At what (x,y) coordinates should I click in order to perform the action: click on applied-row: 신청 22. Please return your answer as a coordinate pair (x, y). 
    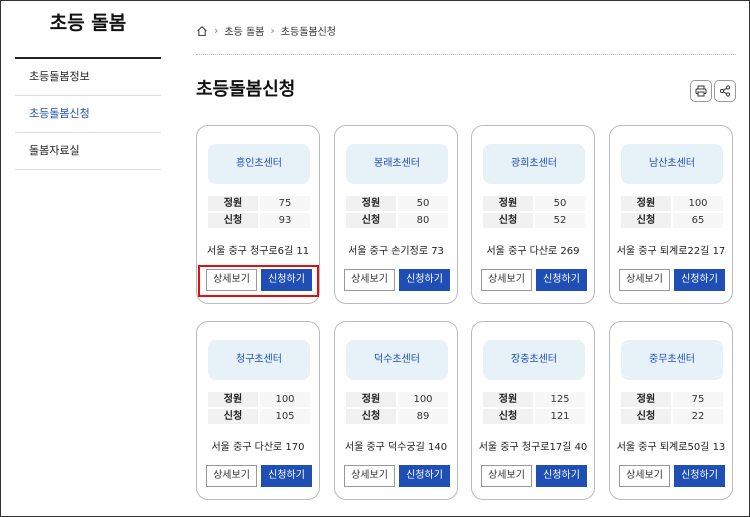
    Looking at the image, I should click on (672, 416).